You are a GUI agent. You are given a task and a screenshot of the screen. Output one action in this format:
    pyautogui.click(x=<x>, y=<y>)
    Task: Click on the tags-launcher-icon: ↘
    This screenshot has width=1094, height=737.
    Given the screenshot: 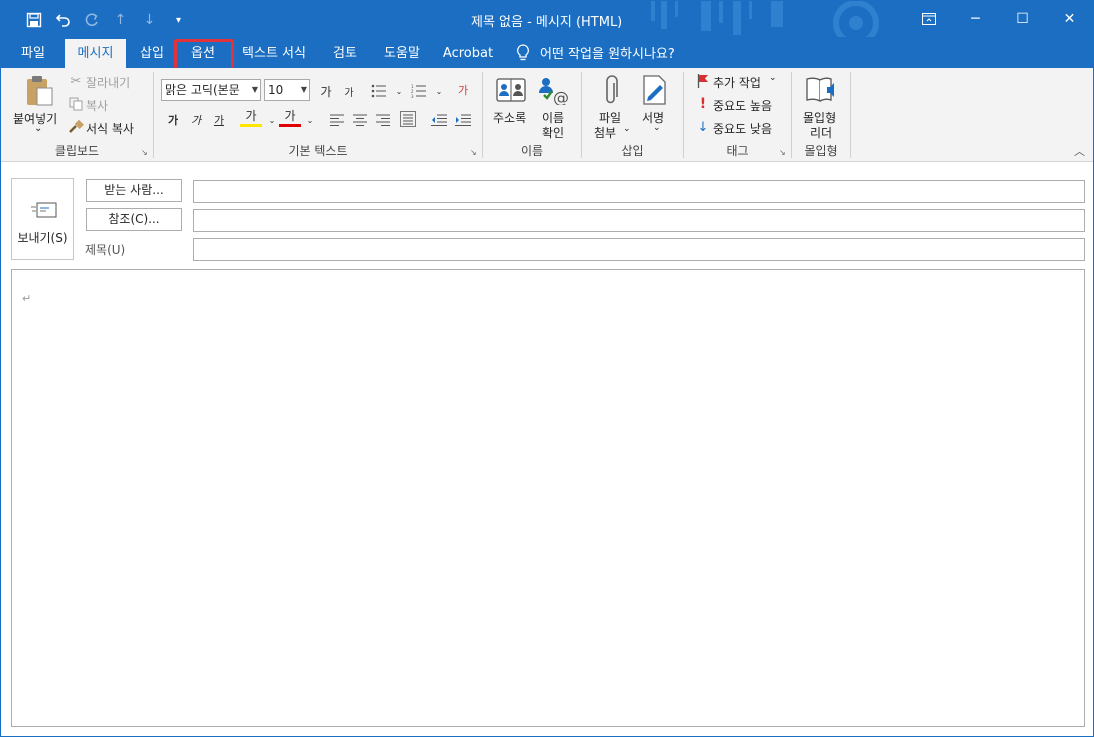 What is the action you would take?
    pyautogui.click(x=784, y=153)
    